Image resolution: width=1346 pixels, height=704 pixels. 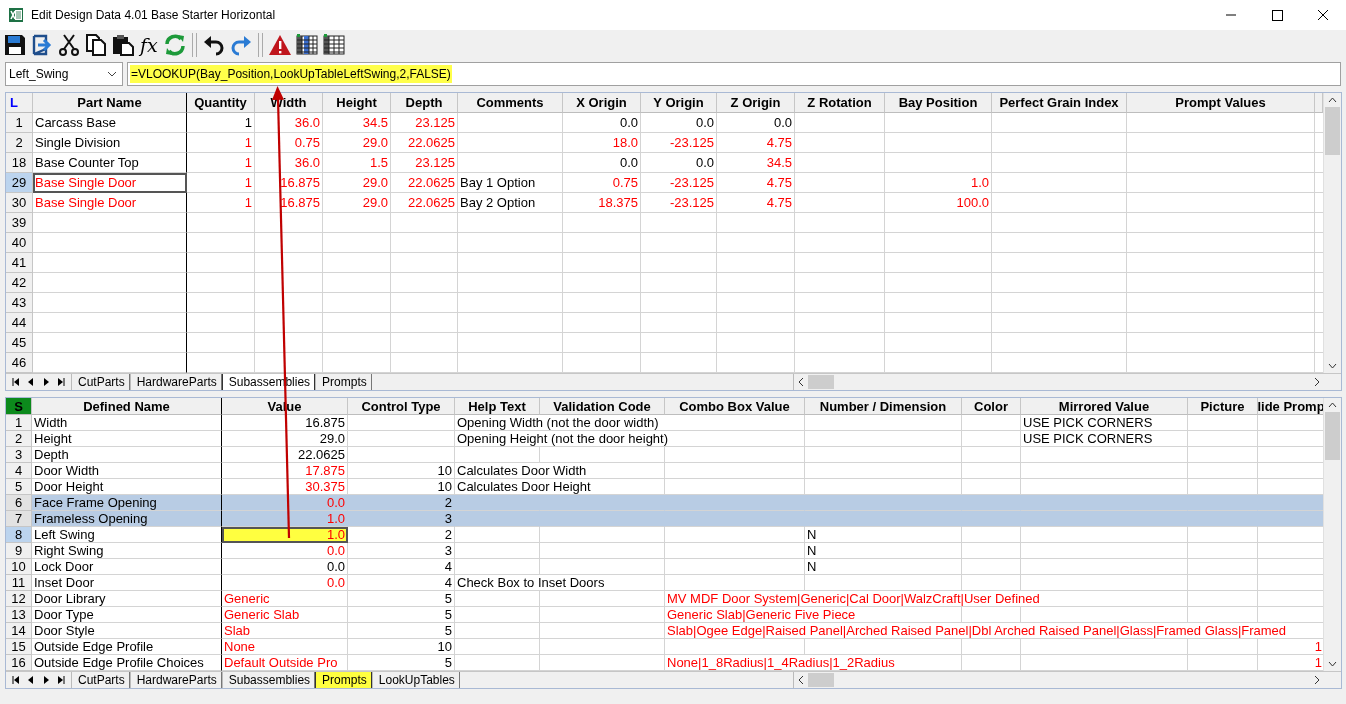 I want to click on row-header: 12, so click(x=19, y=599).